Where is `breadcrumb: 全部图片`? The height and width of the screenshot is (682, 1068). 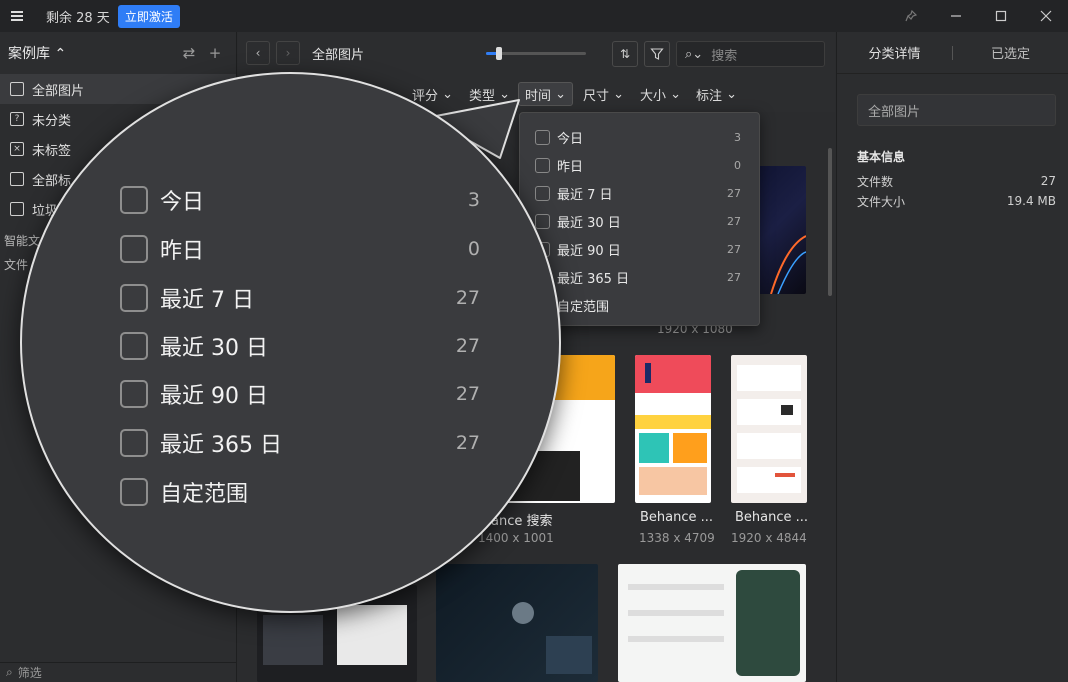
breadcrumb: 全部图片 is located at coordinates (338, 55).